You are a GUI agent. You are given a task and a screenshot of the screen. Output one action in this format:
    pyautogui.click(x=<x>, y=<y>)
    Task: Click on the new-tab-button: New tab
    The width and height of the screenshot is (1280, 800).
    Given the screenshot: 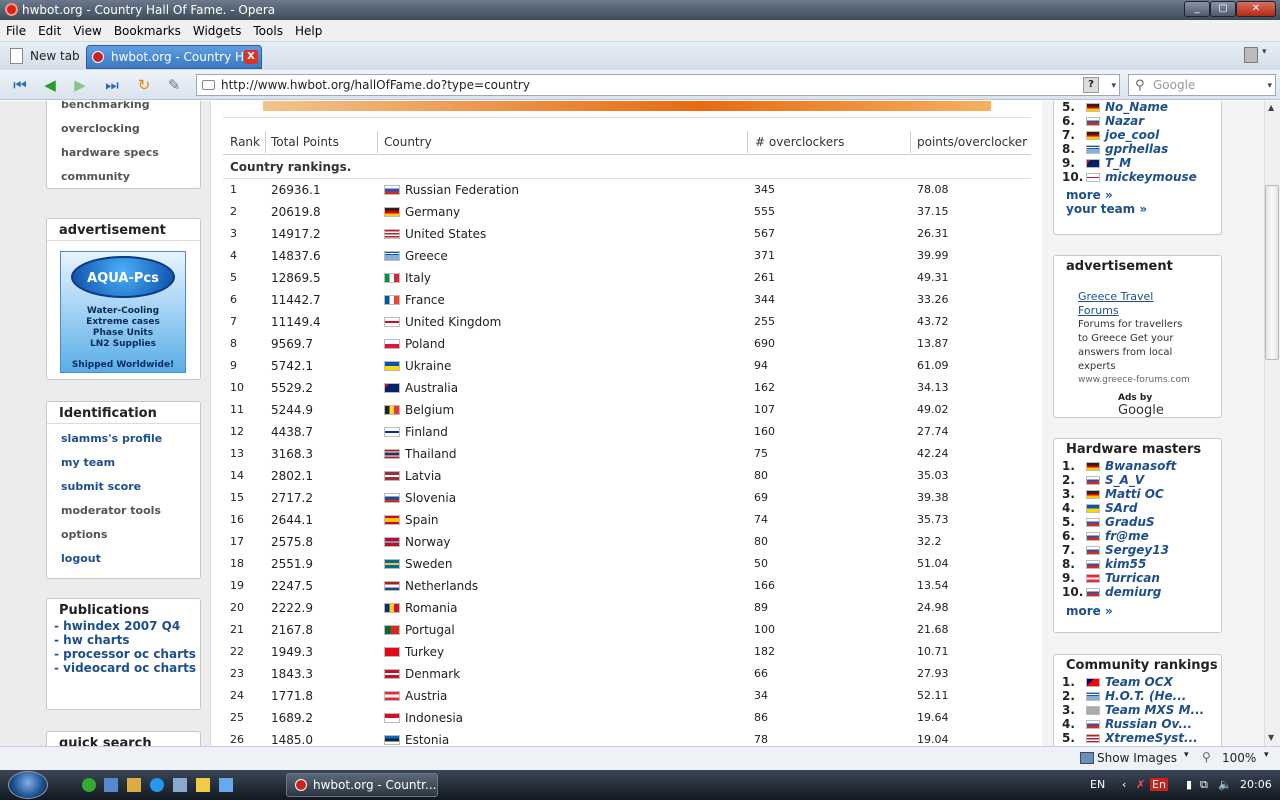 What is the action you would take?
    pyautogui.click(x=43, y=57)
    